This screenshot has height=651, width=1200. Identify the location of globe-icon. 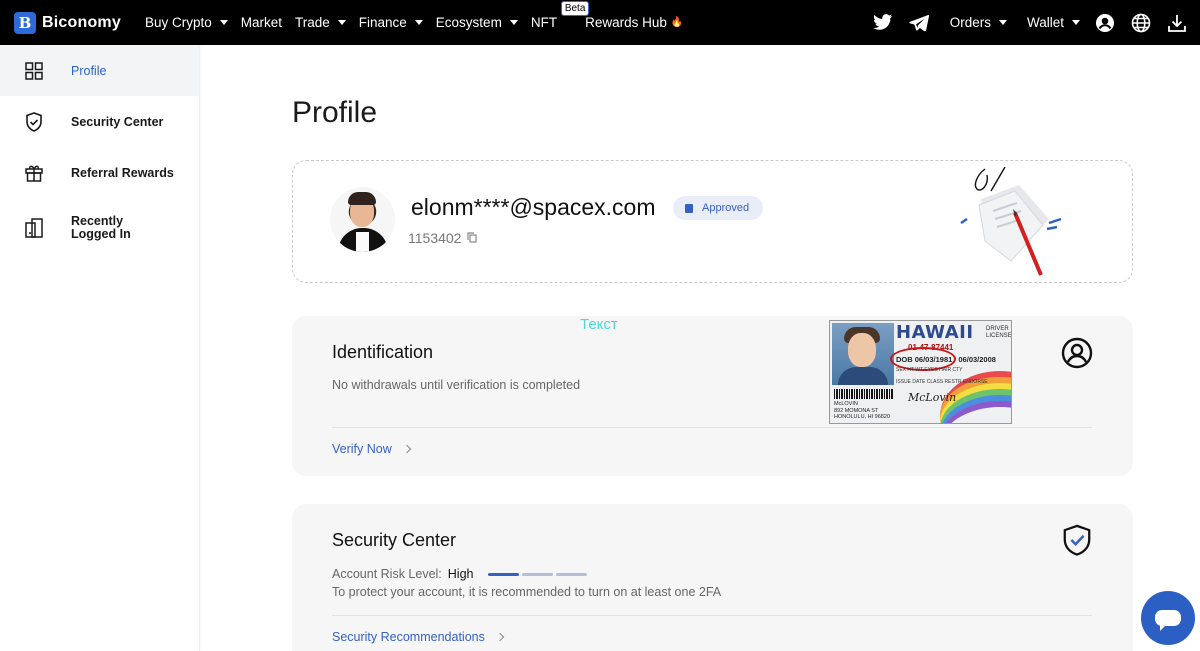
(1141, 23).